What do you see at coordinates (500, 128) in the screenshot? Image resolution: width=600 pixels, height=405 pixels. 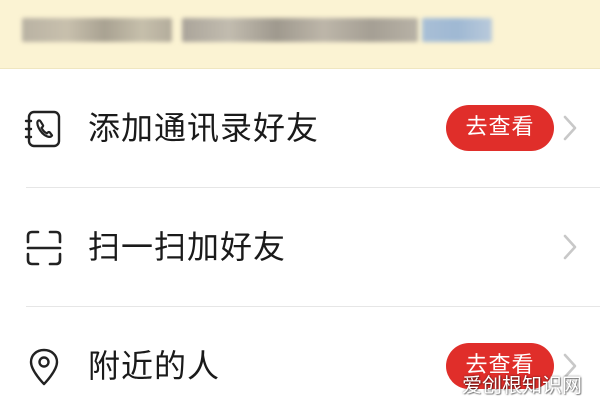 I see `view-button: 去查看` at bounding box center [500, 128].